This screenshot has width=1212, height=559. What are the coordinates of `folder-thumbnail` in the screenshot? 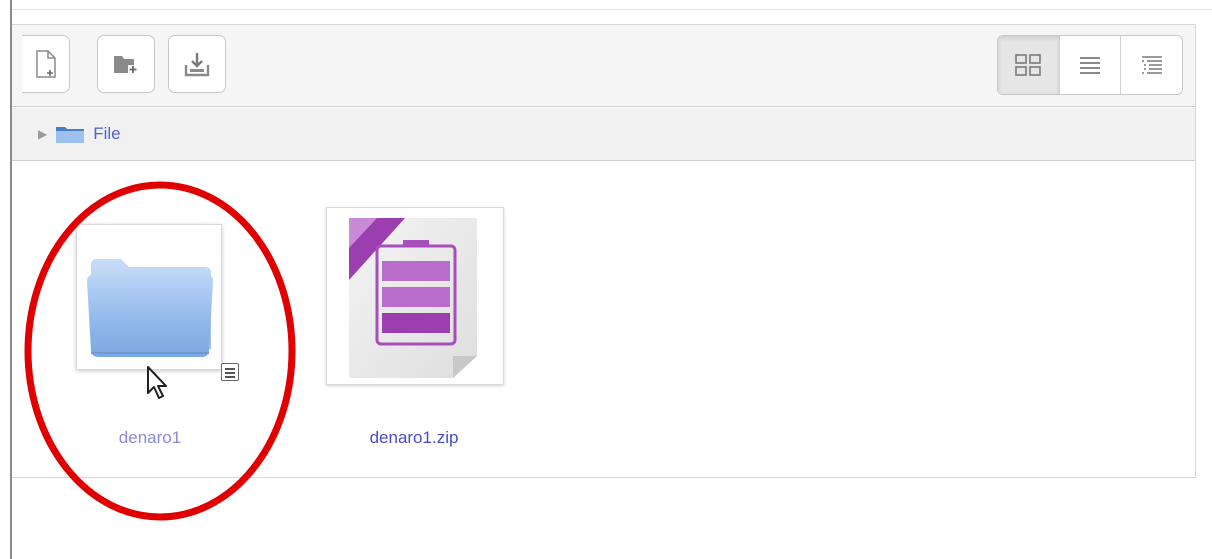 It's located at (149, 297).